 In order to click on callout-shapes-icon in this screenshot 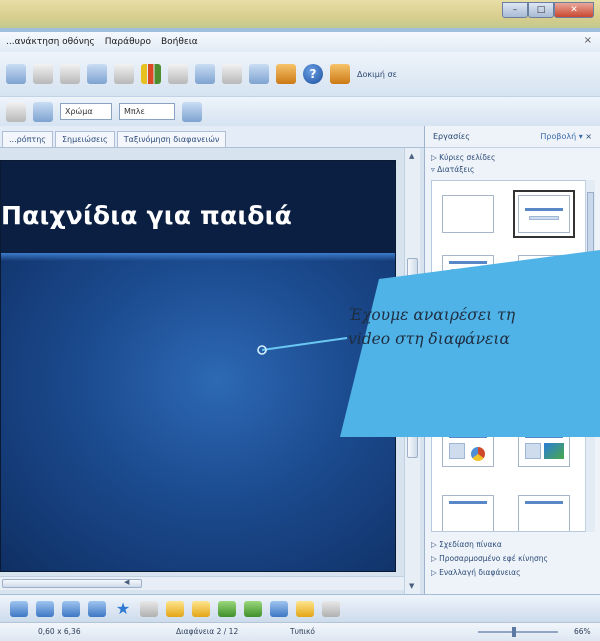, I will do `click(97, 608)`.